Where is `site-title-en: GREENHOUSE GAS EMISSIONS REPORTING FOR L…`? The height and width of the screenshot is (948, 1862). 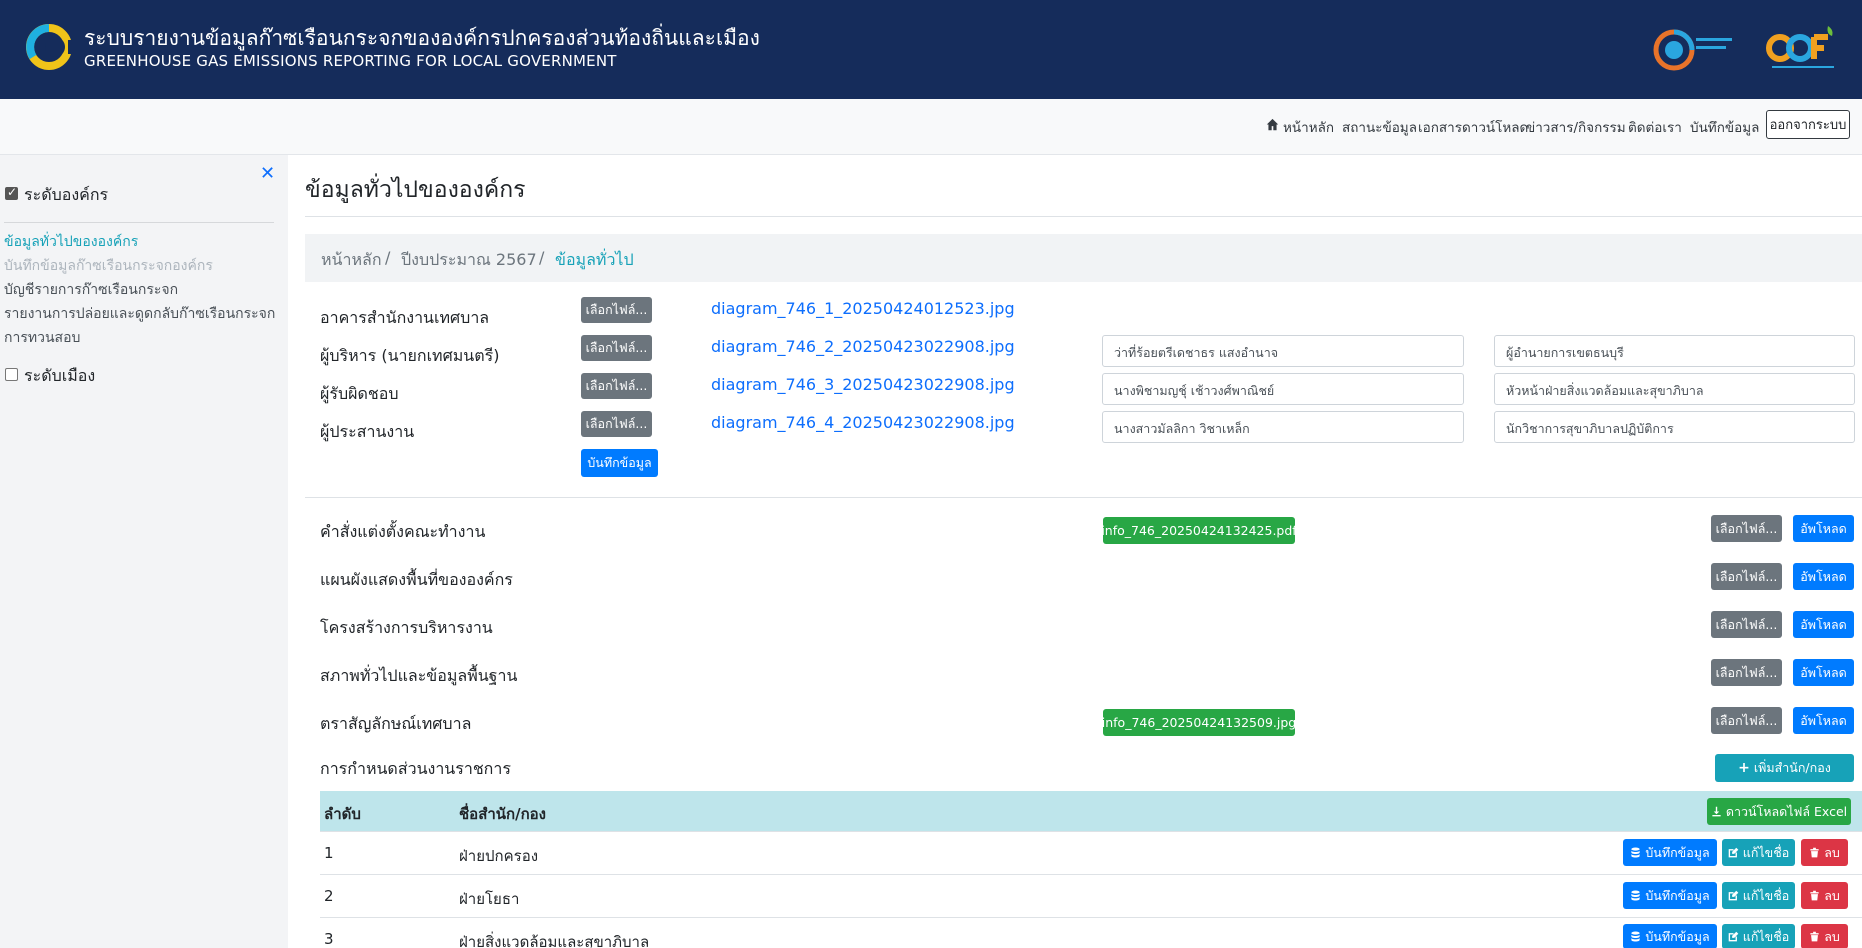
site-title-en: GREENHOUSE GAS EMISSIONS REPORTING FOR L… is located at coordinates (350, 61).